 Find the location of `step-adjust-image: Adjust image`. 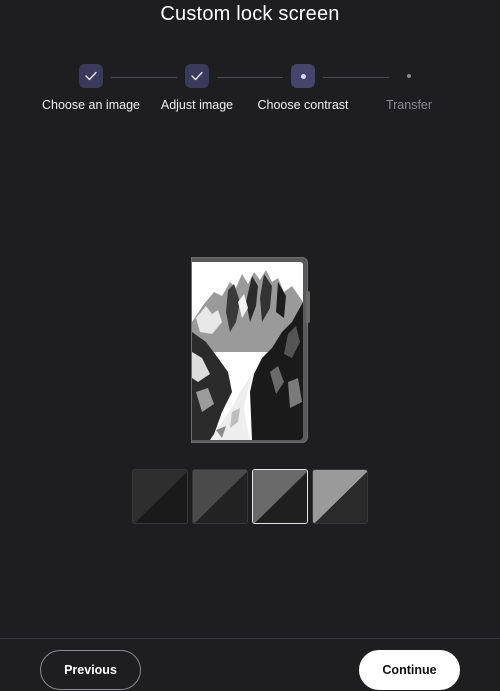

step-adjust-image: Adjust image is located at coordinates (197, 88).